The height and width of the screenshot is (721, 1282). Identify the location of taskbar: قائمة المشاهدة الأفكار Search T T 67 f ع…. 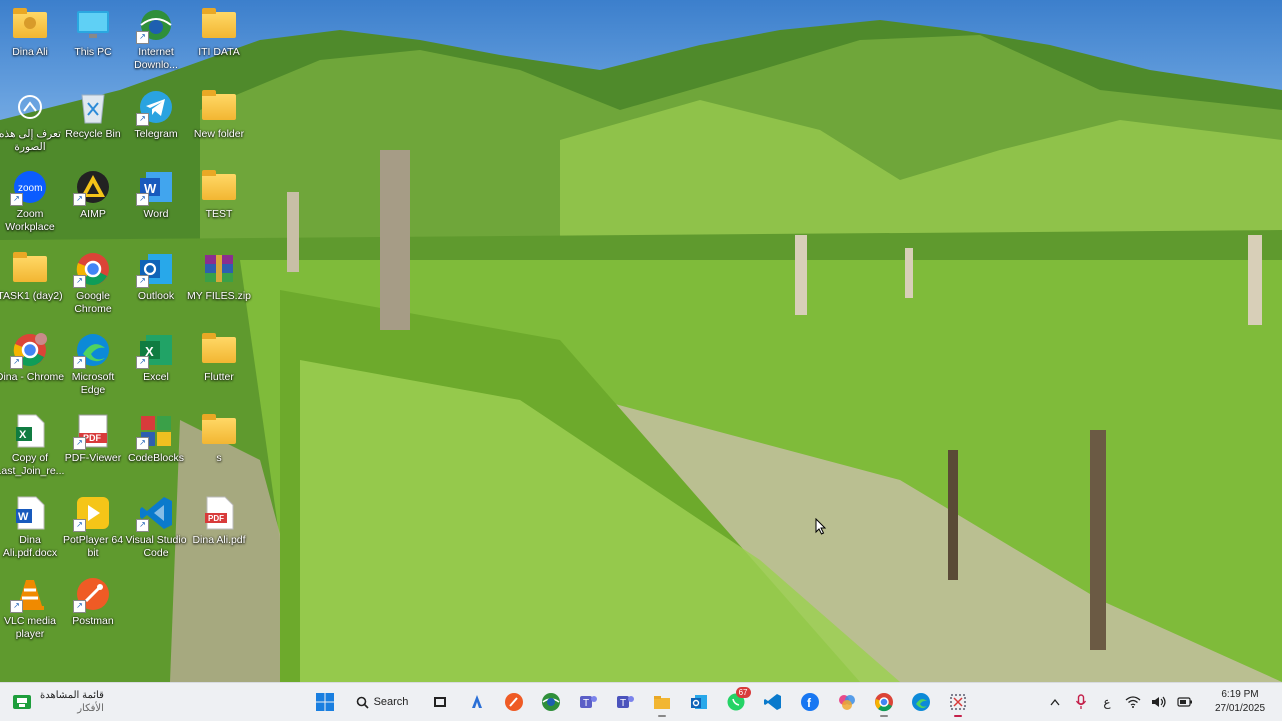
(641, 701).